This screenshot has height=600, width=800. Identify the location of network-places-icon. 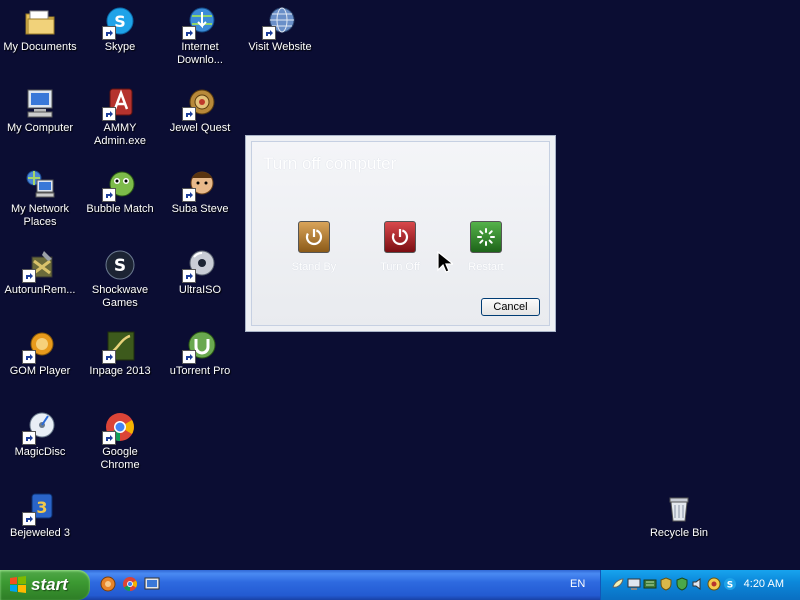
(40, 184).